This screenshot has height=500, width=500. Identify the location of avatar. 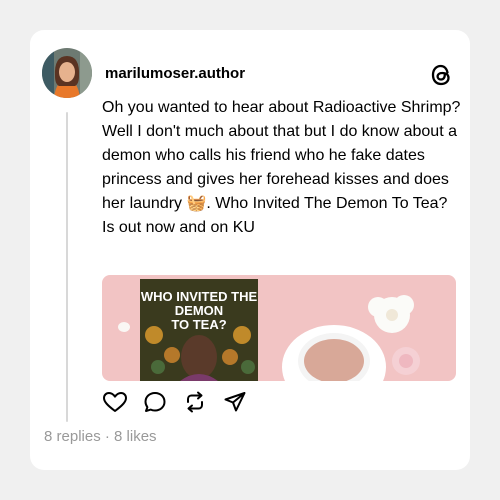
(67, 73).